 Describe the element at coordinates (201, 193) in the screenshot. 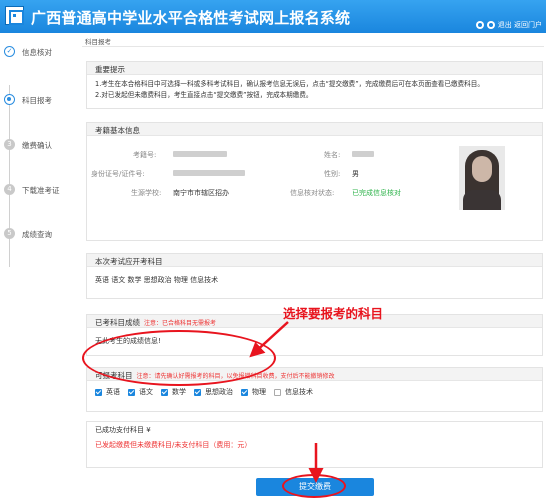

I see `school-value: 南宁市市辖区招办` at that location.